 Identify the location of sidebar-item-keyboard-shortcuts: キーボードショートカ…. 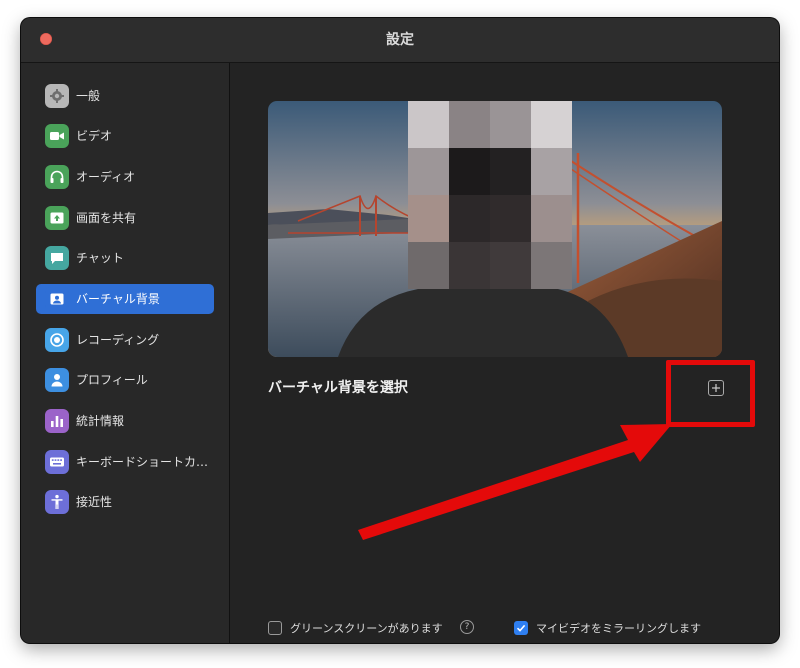
(125, 462).